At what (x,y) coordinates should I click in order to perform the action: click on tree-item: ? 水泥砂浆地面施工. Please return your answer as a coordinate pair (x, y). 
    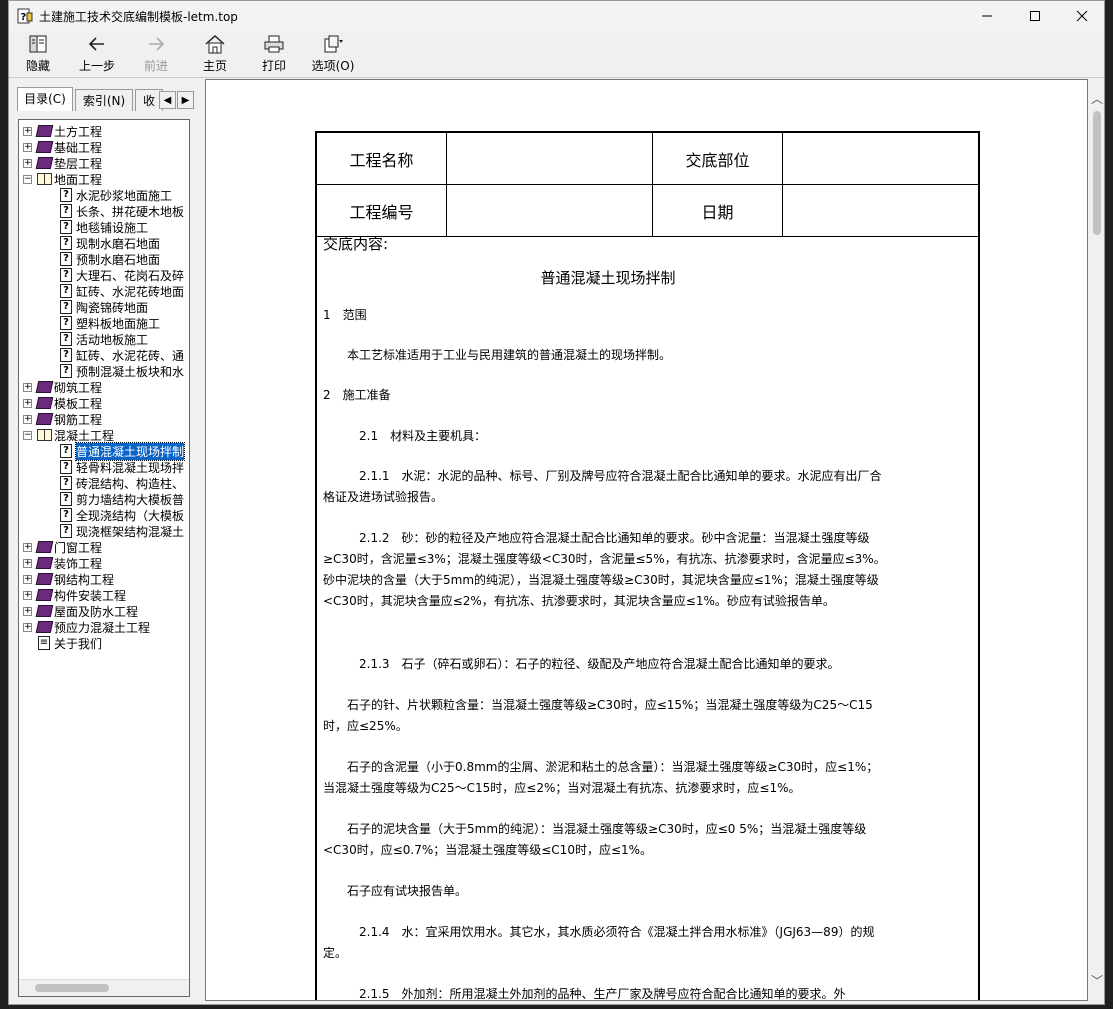
    Looking at the image, I should click on (115, 195).